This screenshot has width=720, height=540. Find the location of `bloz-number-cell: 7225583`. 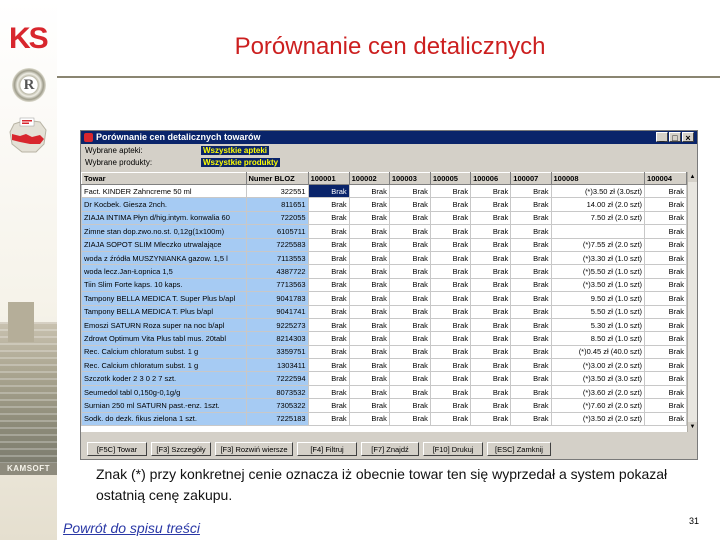

bloz-number-cell: 7225583 is located at coordinates (277, 244).